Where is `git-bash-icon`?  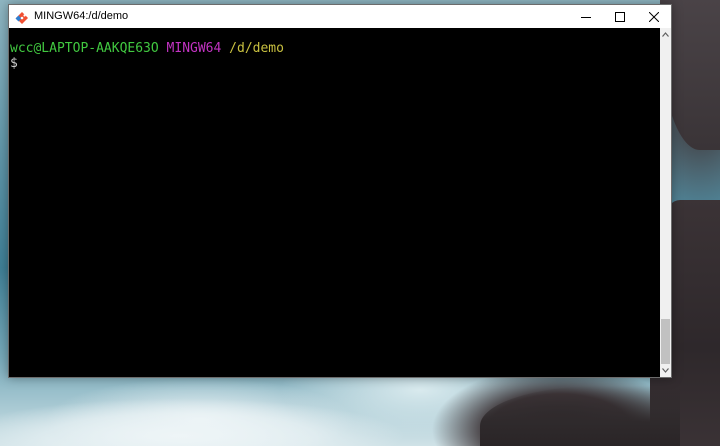
git-bash-icon is located at coordinates (22, 17).